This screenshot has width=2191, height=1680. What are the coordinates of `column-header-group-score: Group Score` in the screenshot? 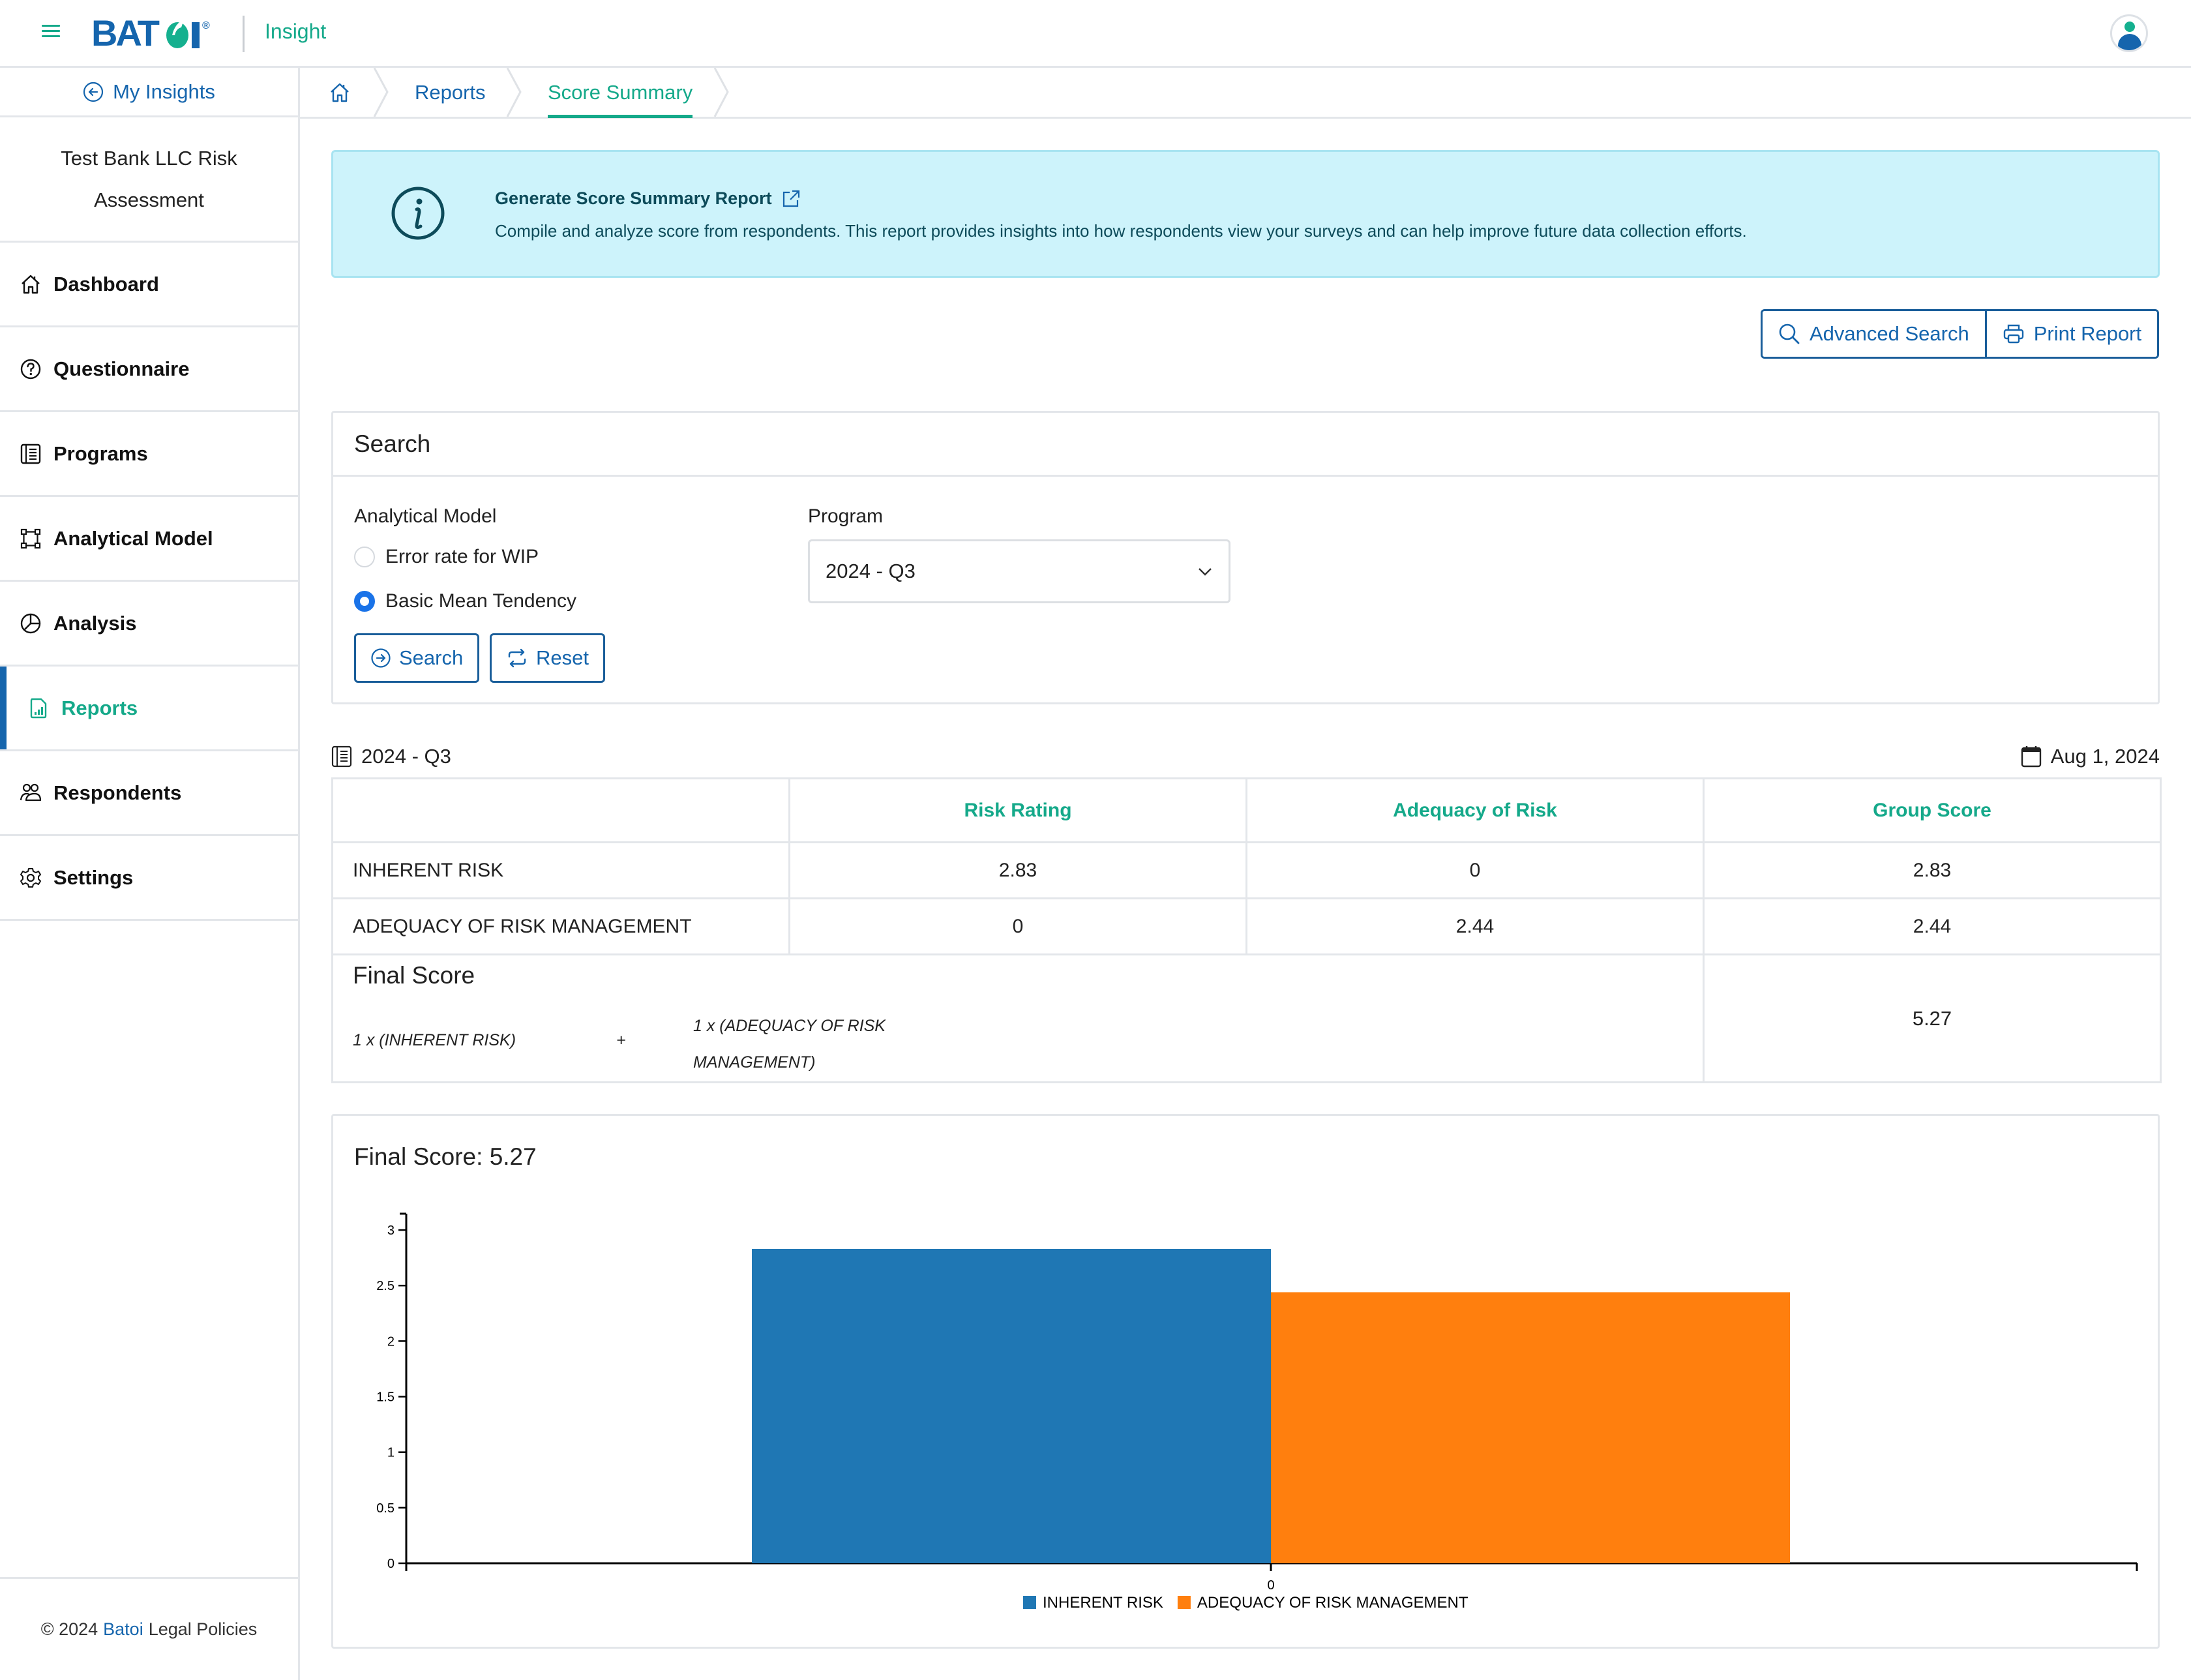 It's located at (1932, 810).